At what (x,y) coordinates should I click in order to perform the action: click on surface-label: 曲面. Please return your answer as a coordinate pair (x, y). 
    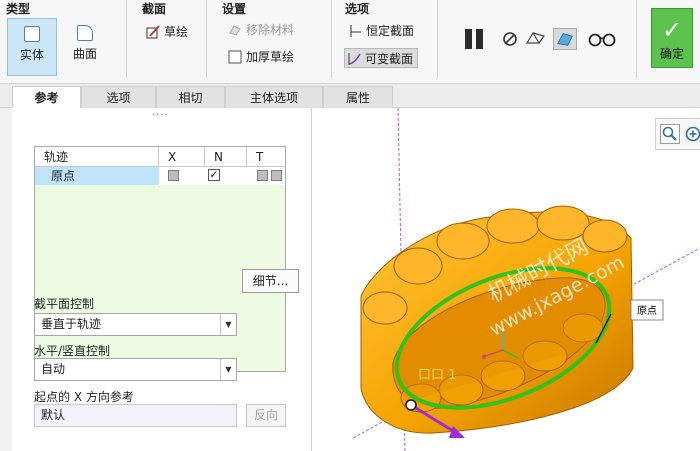
    Looking at the image, I should click on (84, 54).